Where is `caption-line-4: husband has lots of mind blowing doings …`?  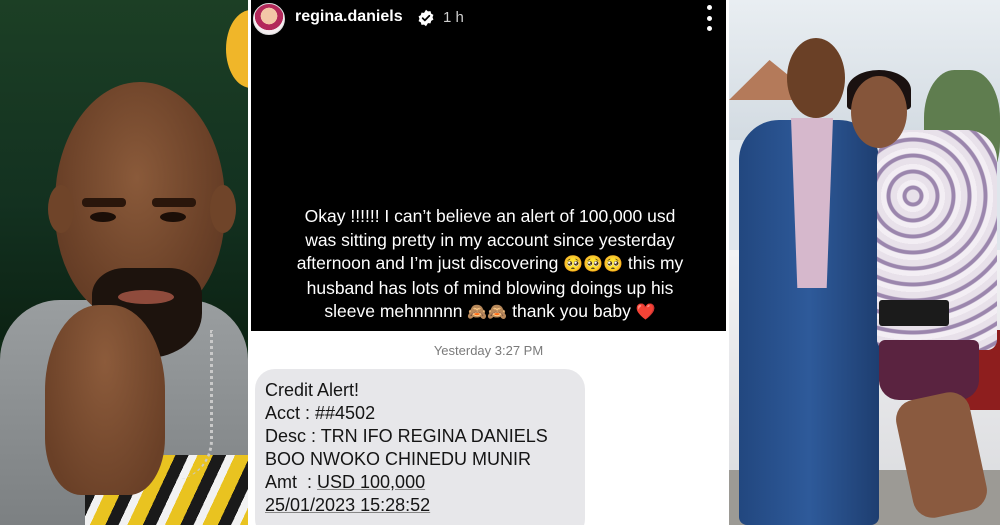
caption-line-4: husband has lots of mind blowing doings … is located at coordinates (490, 287).